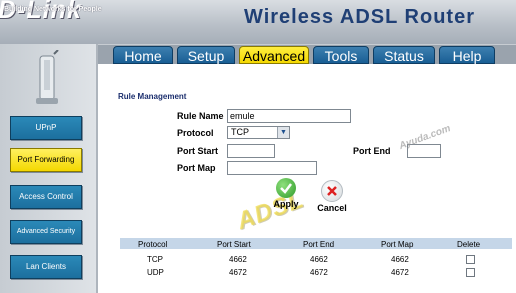 The width and height of the screenshot is (516, 293). Describe the element at coordinates (400, 272) in the screenshot. I see `cell-port-map: 4672` at that location.